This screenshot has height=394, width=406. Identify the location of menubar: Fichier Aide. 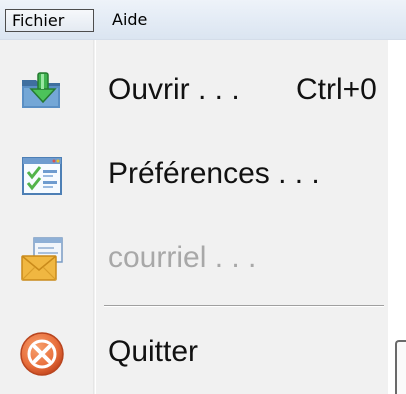
(203, 20).